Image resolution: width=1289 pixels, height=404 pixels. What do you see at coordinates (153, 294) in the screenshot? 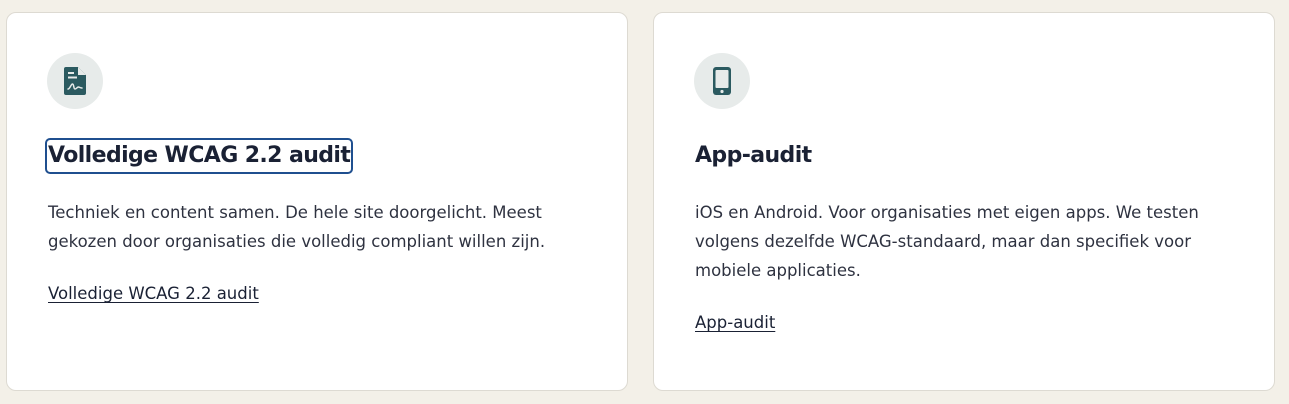
I see `card-link-full-wcag-audit: Volledige WCAG 2.2 audit` at bounding box center [153, 294].